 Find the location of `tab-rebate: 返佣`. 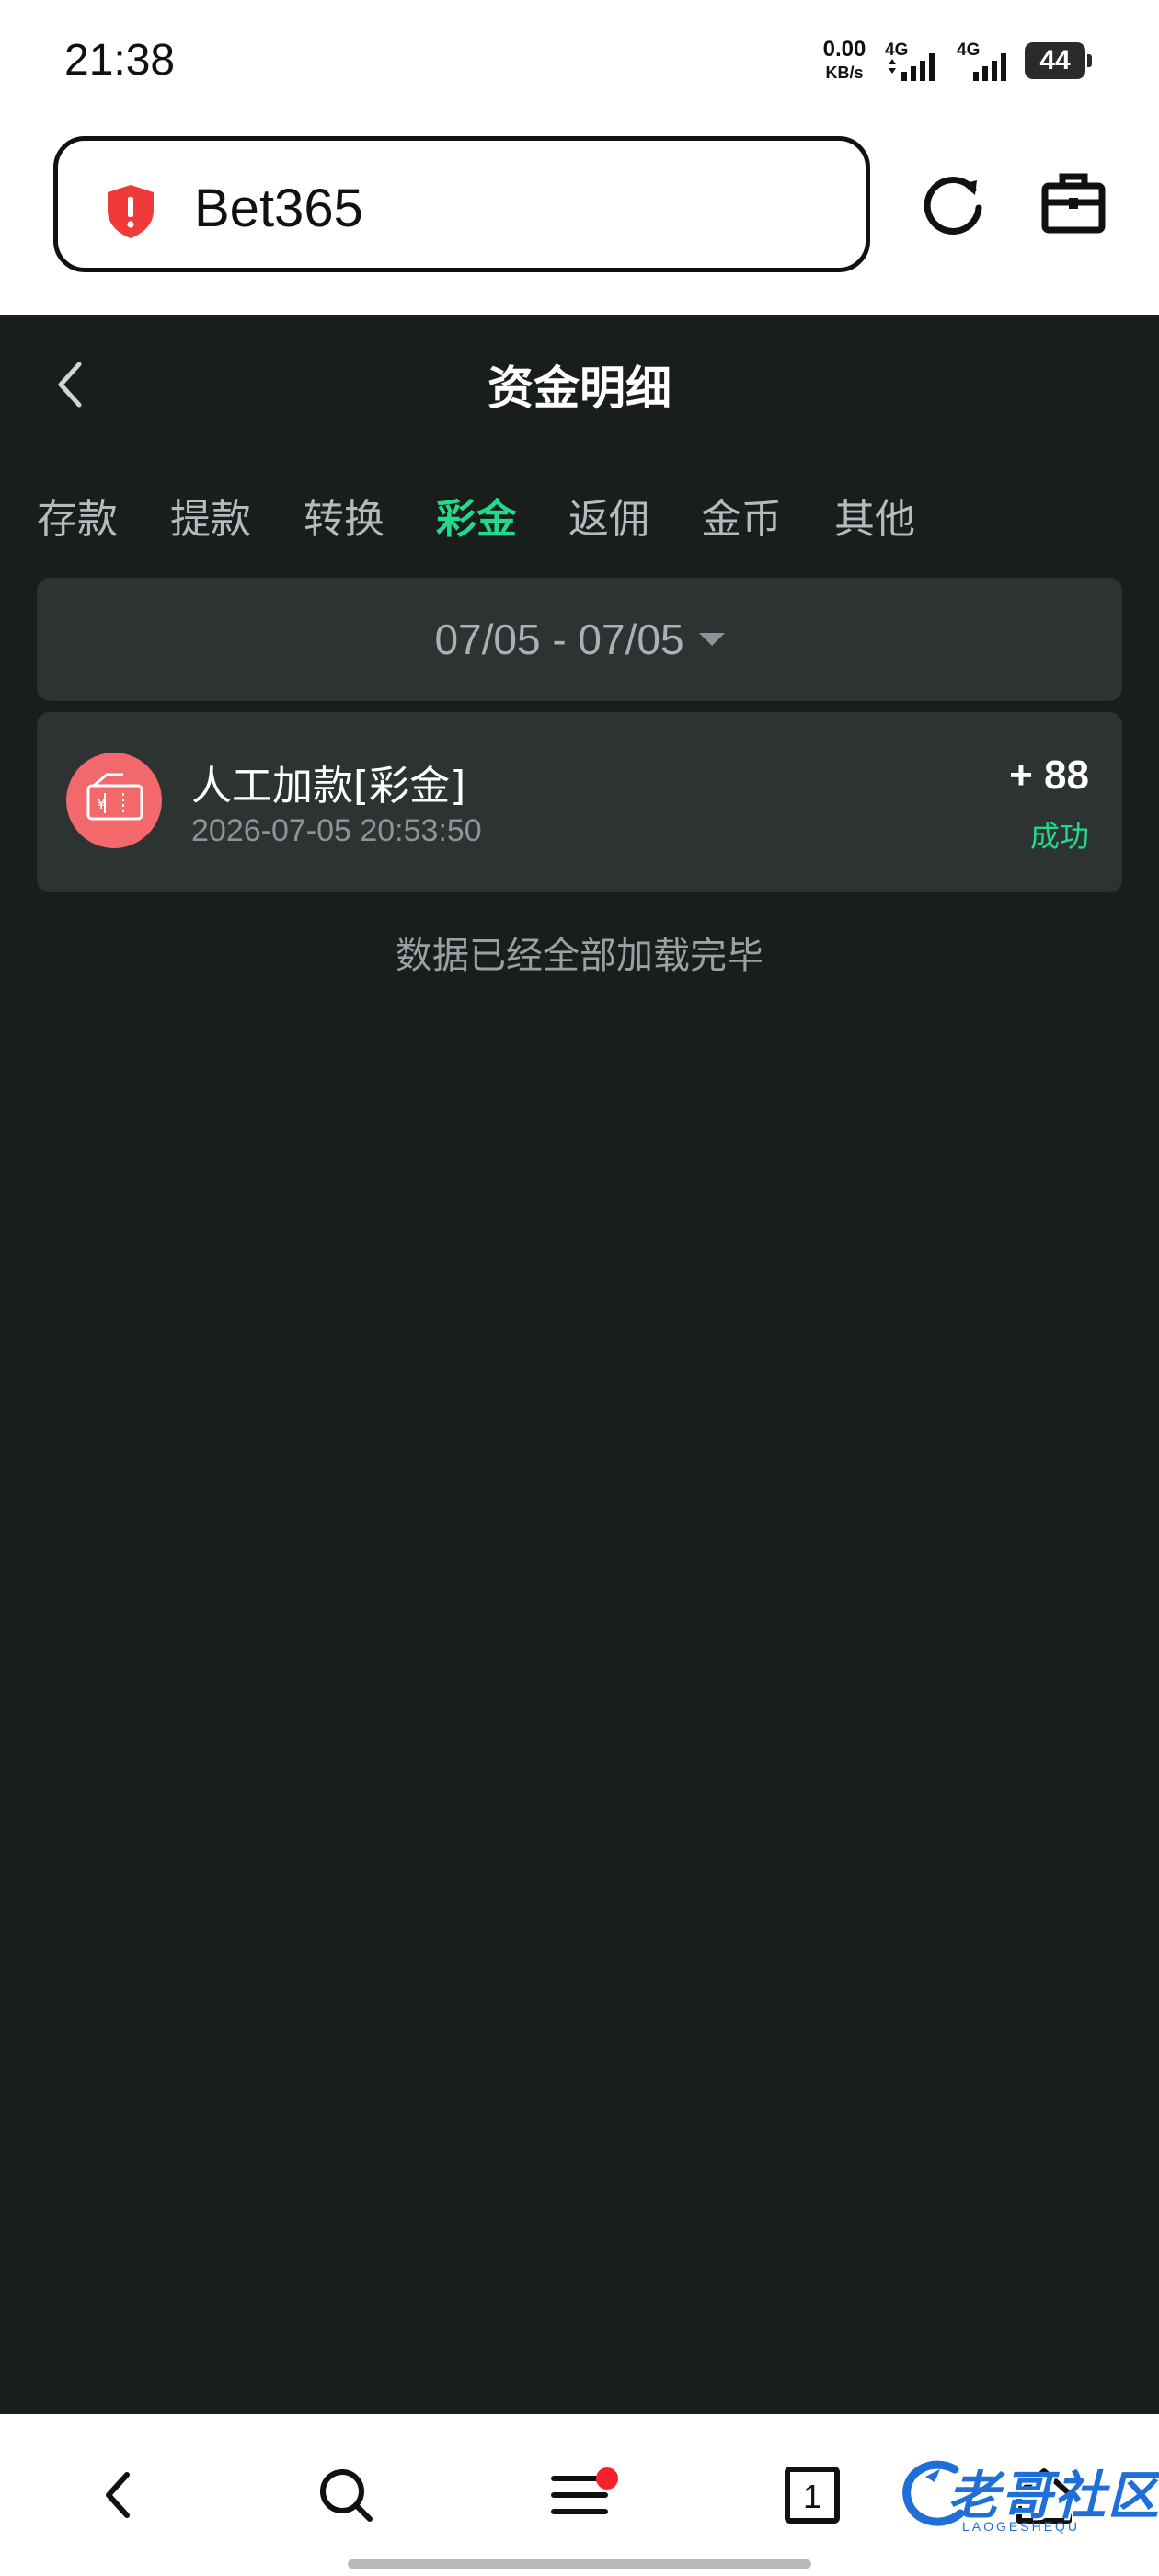

tab-rebate: 返佣 is located at coordinates (612, 515).